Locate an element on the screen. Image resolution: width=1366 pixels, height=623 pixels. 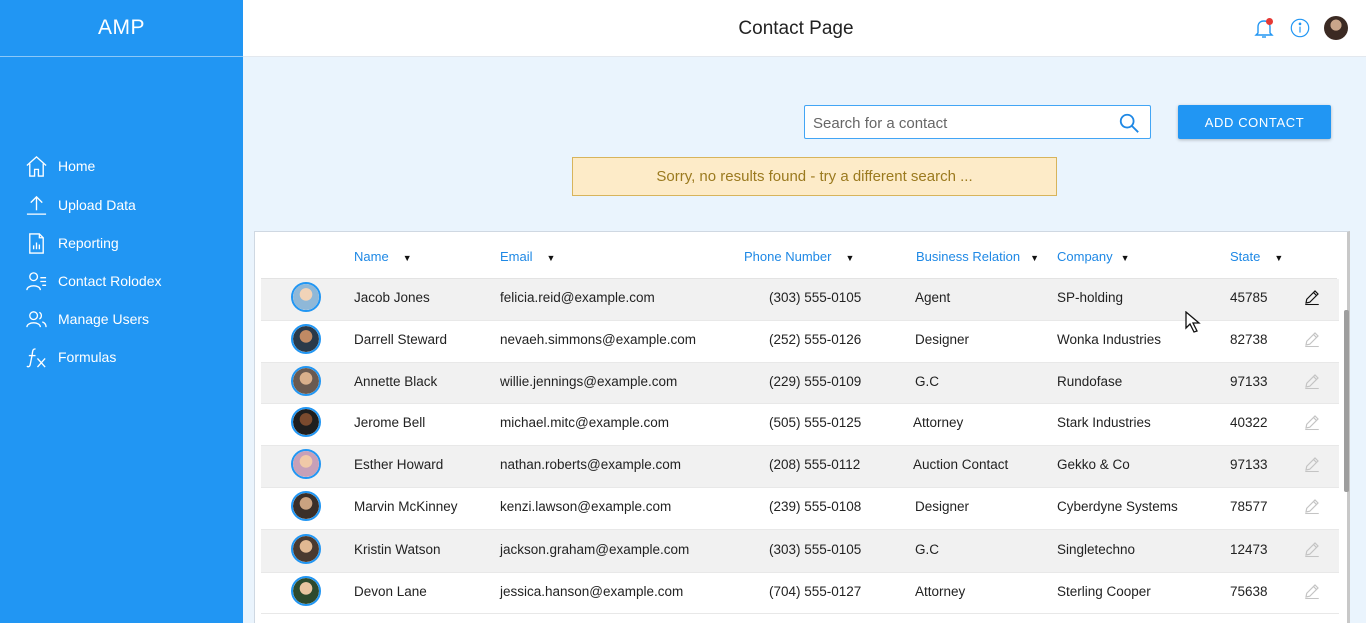
column-header-state: State ▼ is located at coordinates (1256, 256).